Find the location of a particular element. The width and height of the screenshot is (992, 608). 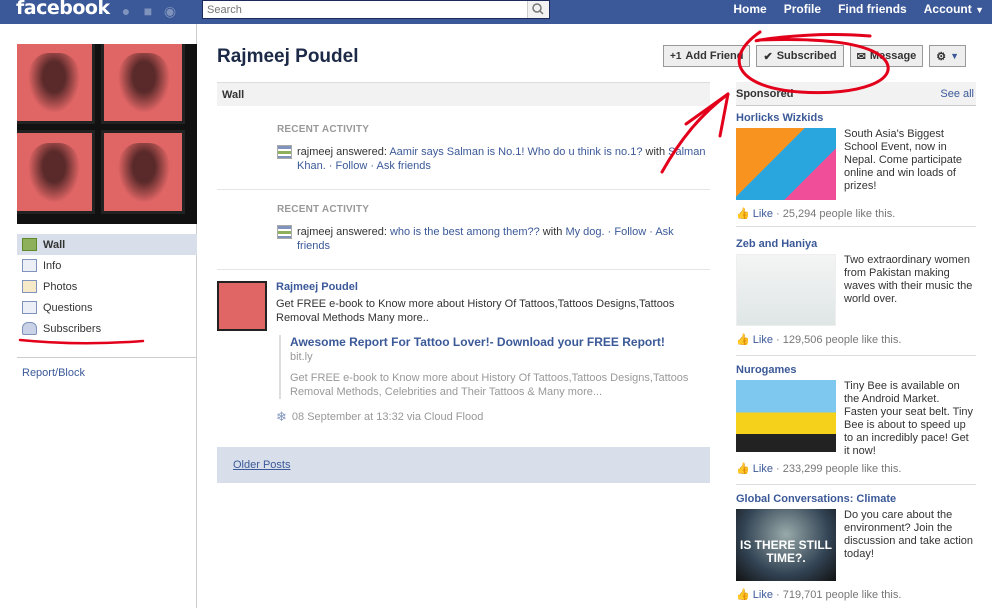

jewels: ● ■ ◉ is located at coordinates (148, 11).